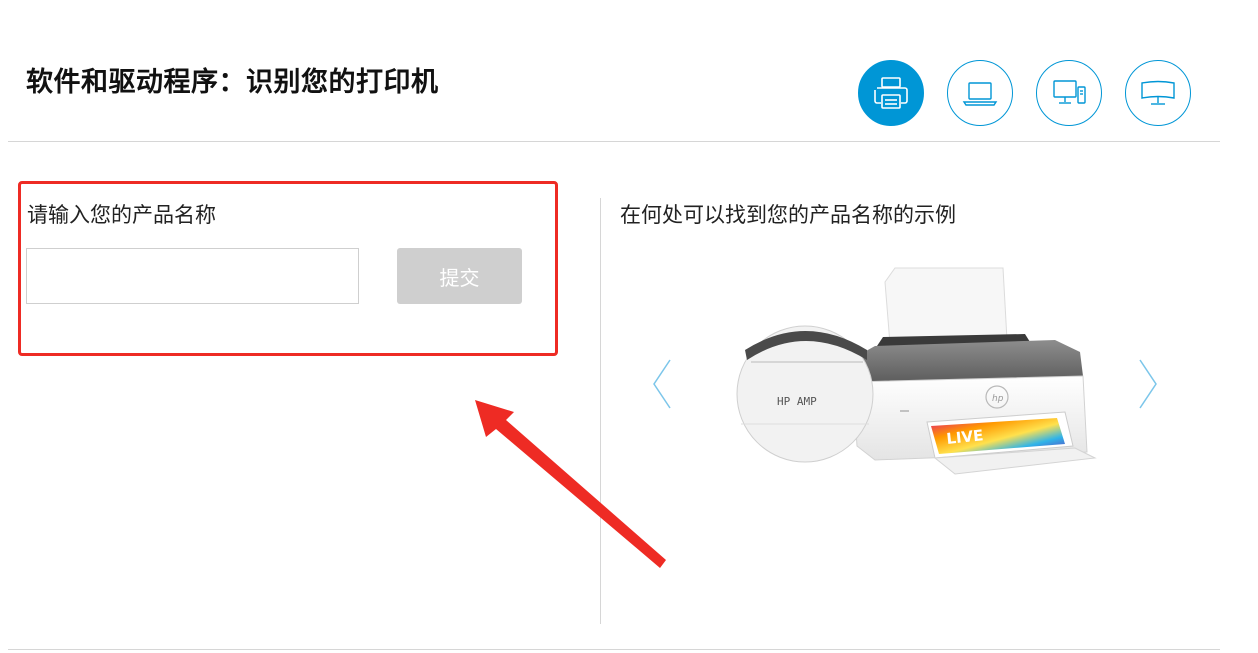 The height and width of the screenshot is (653, 1258). I want to click on header-divider, so click(614, 141).